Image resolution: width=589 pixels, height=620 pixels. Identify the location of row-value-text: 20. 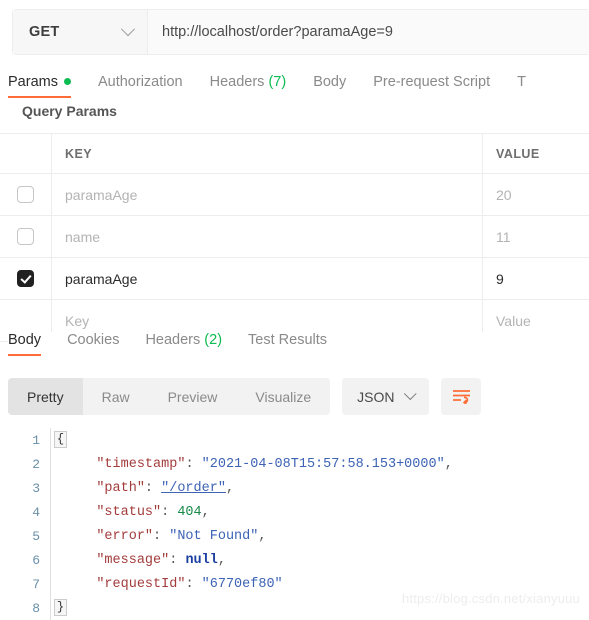
(504, 194).